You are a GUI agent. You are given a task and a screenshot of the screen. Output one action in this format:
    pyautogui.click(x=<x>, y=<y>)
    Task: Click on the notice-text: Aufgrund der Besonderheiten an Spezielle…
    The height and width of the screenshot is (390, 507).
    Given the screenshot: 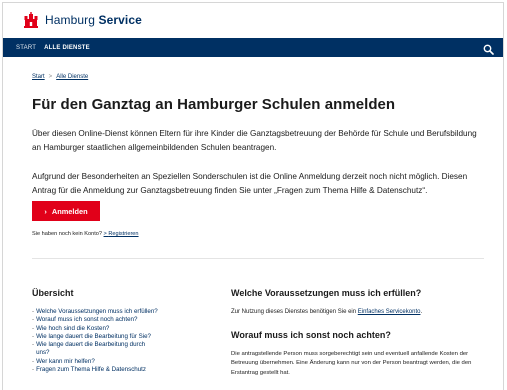 What is the action you would take?
    pyautogui.click(x=250, y=183)
    